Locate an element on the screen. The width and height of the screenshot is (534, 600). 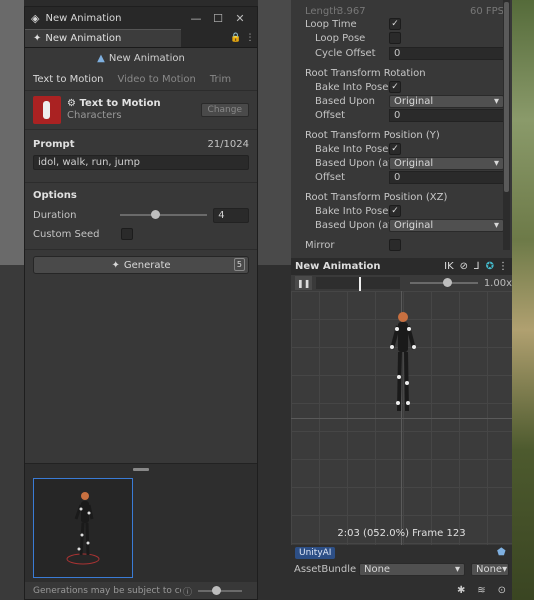
window-title: New Animation is located at coordinates (83, 18).